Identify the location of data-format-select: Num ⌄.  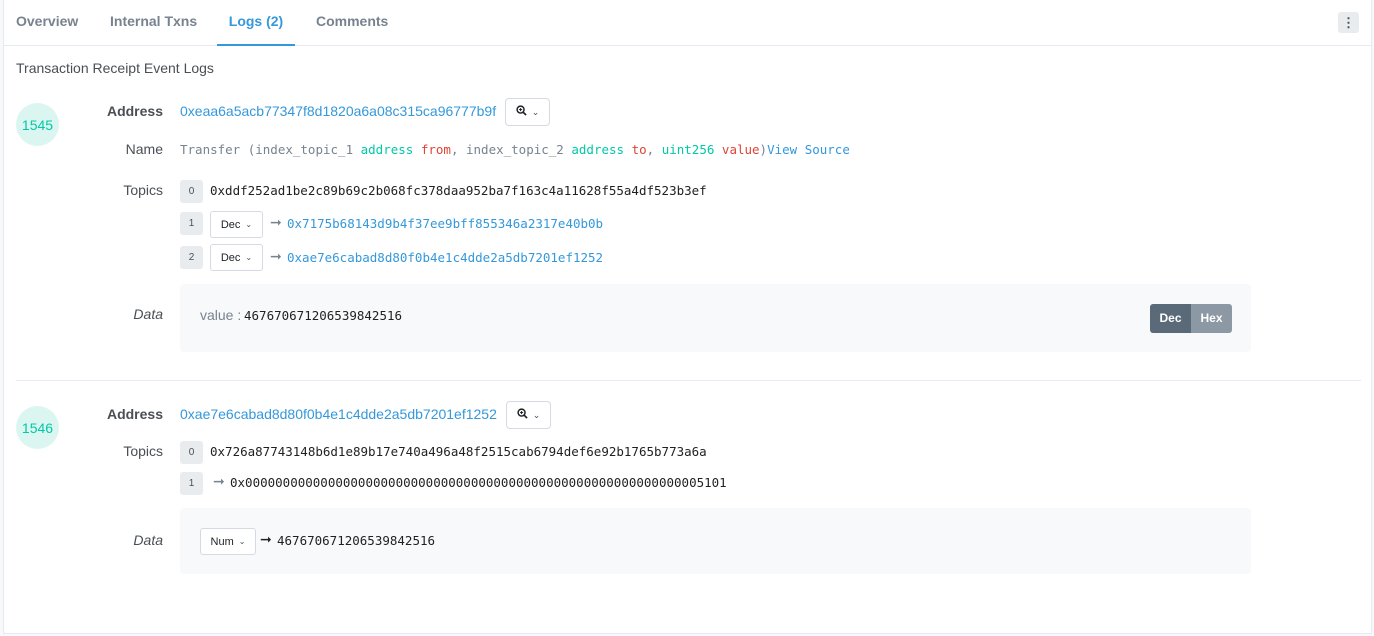
(228, 541).